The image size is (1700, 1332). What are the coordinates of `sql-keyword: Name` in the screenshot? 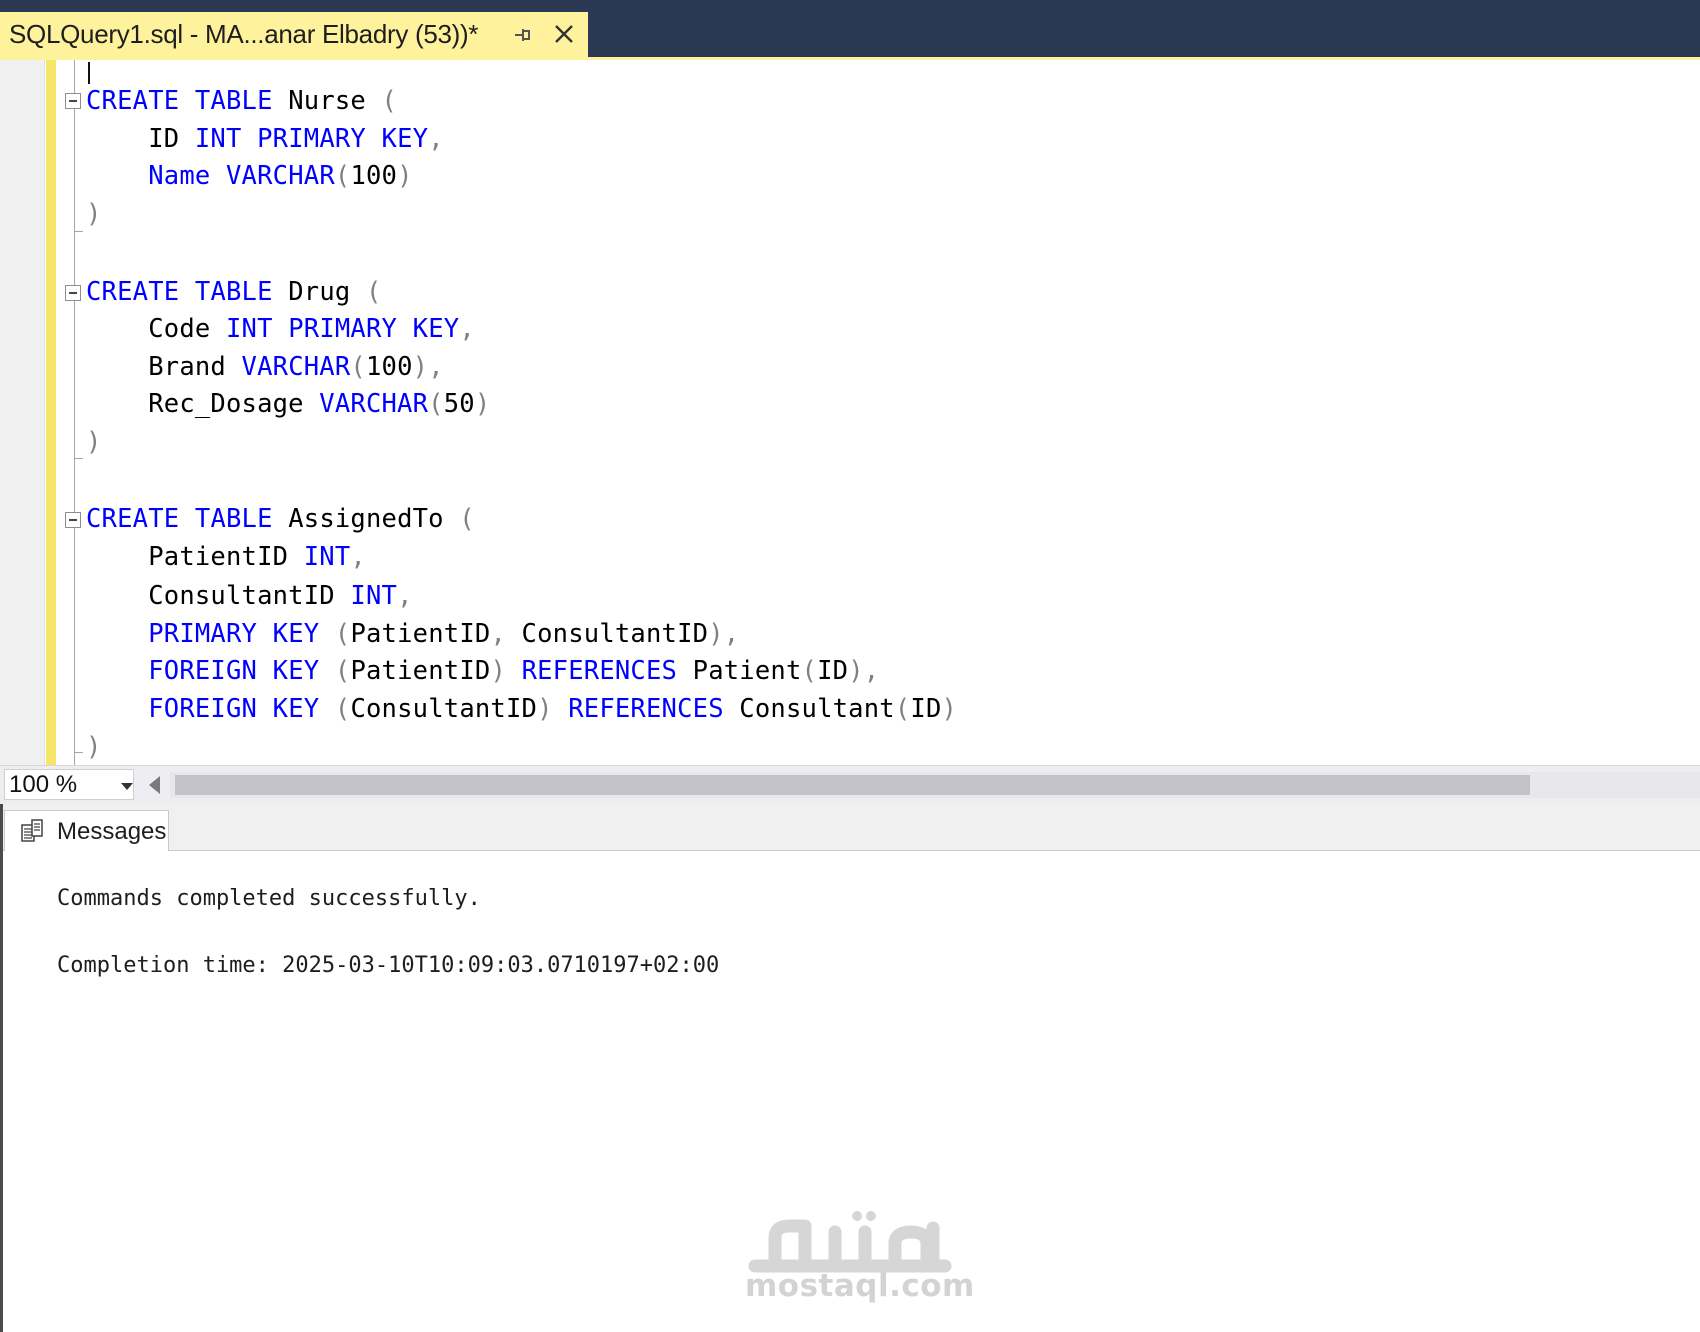 It's located at (179, 176).